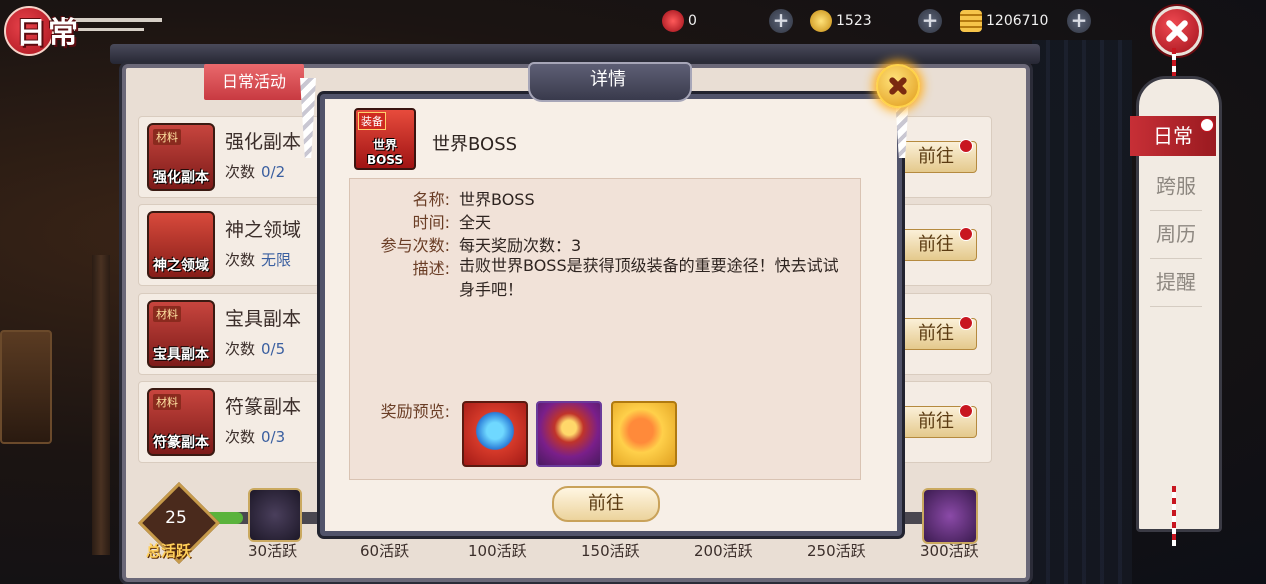 This screenshot has width=1266, height=584. I want to click on currency-gold-ingot: 1523, so click(841, 21).